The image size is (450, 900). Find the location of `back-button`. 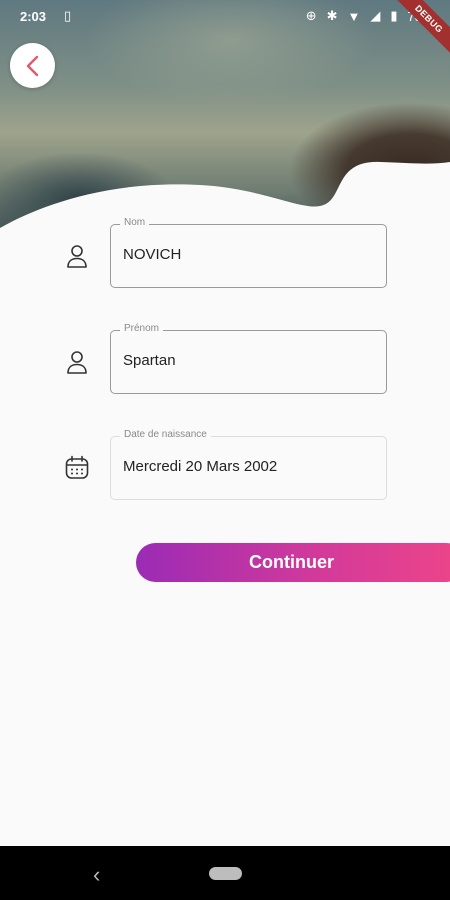

back-button is located at coordinates (32, 65).